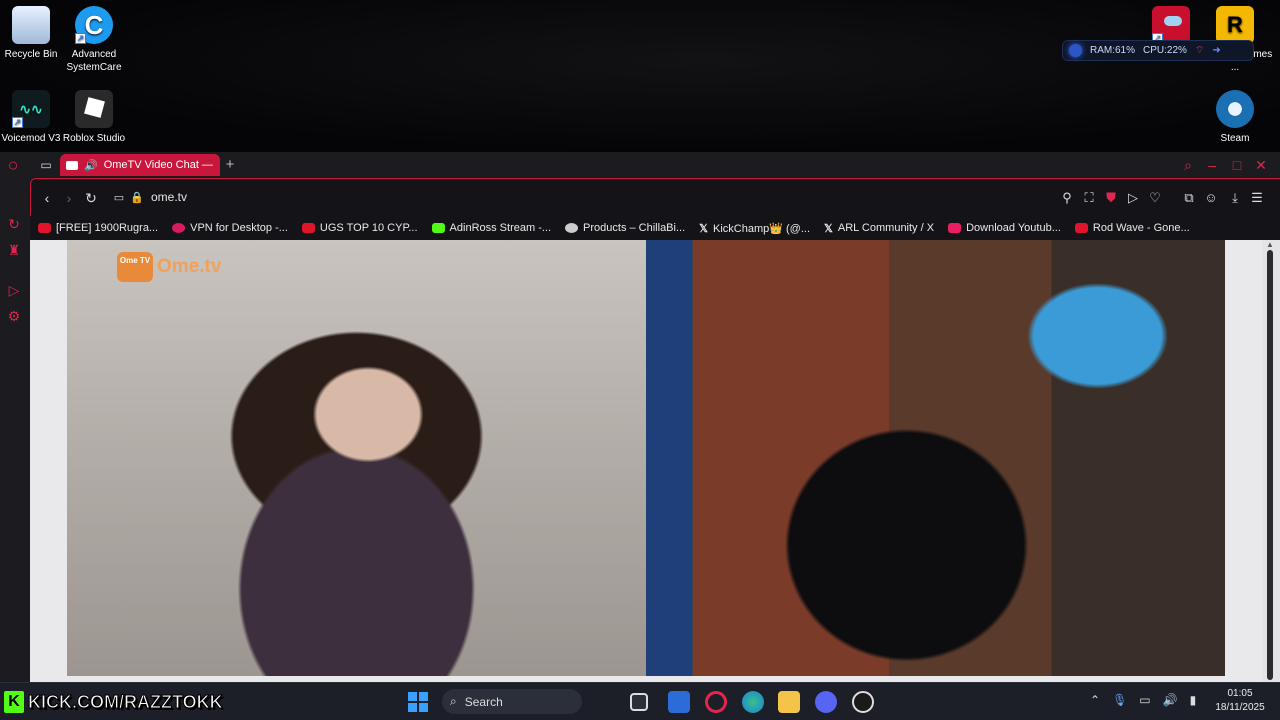  Describe the element at coordinates (46, 165) in the screenshot. I see `tab-manager-icon: ▭` at that location.